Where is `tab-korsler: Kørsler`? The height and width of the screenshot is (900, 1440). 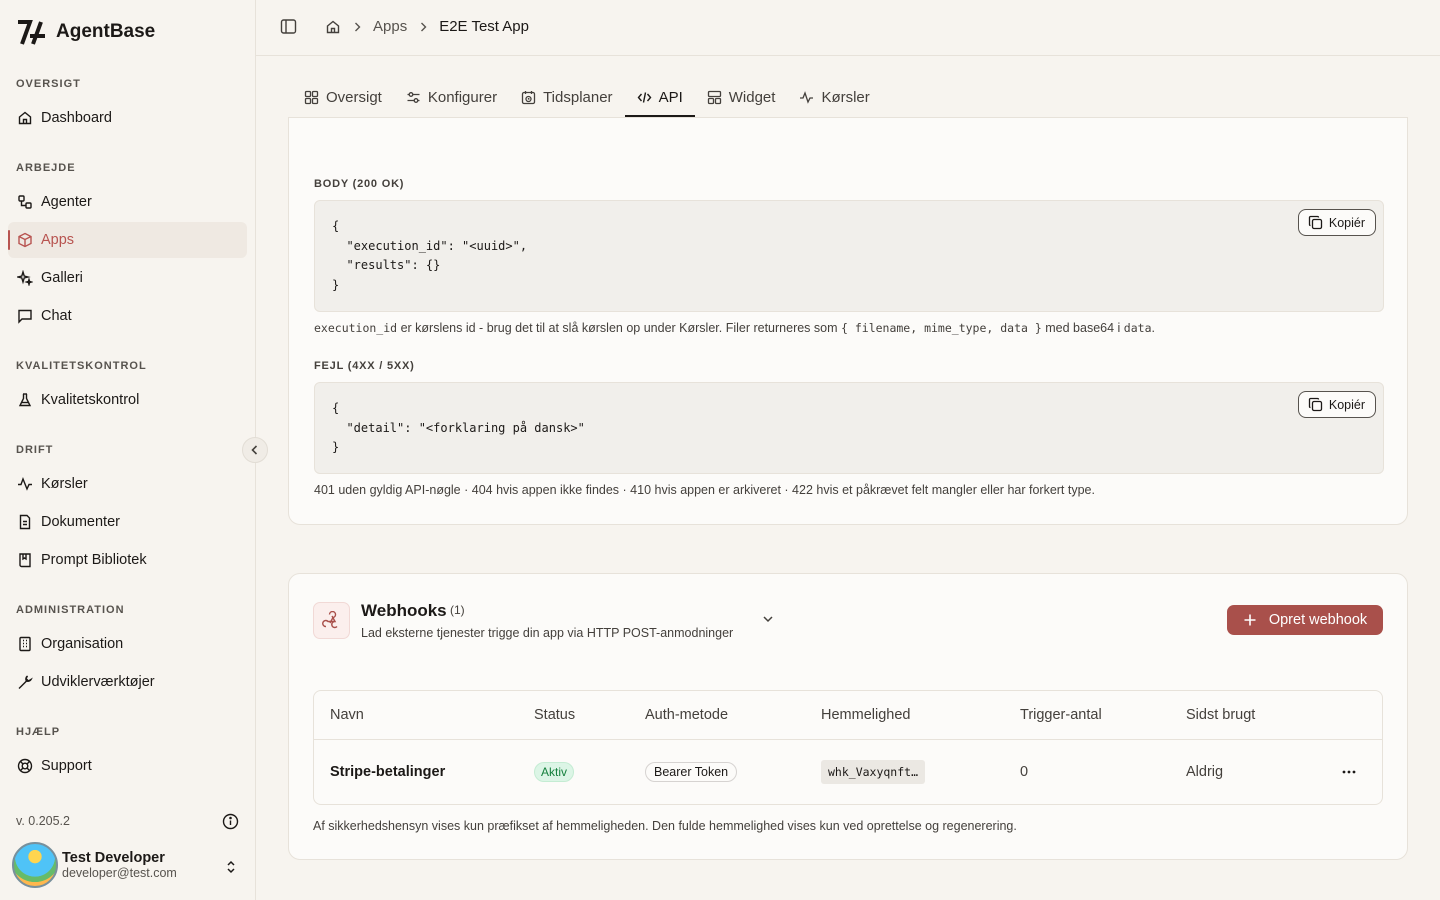
tab-korsler: Kørsler is located at coordinates (834, 97).